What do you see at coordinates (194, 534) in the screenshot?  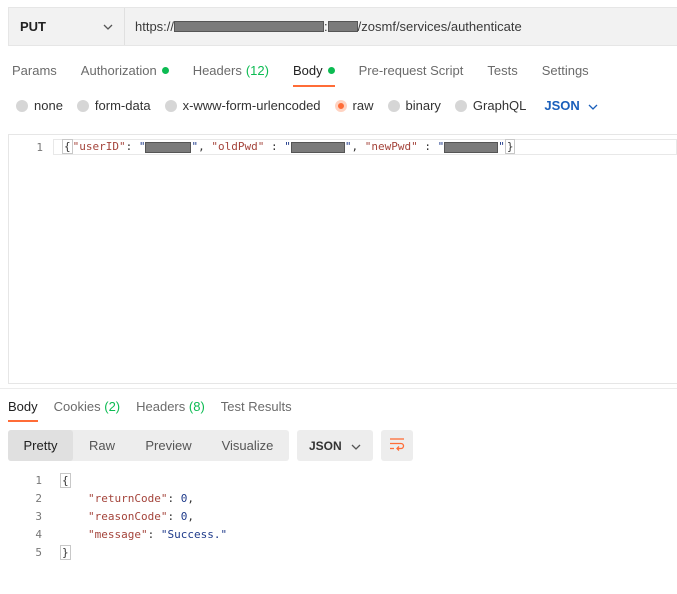 I see `json-value: "Success."` at bounding box center [194, 534].